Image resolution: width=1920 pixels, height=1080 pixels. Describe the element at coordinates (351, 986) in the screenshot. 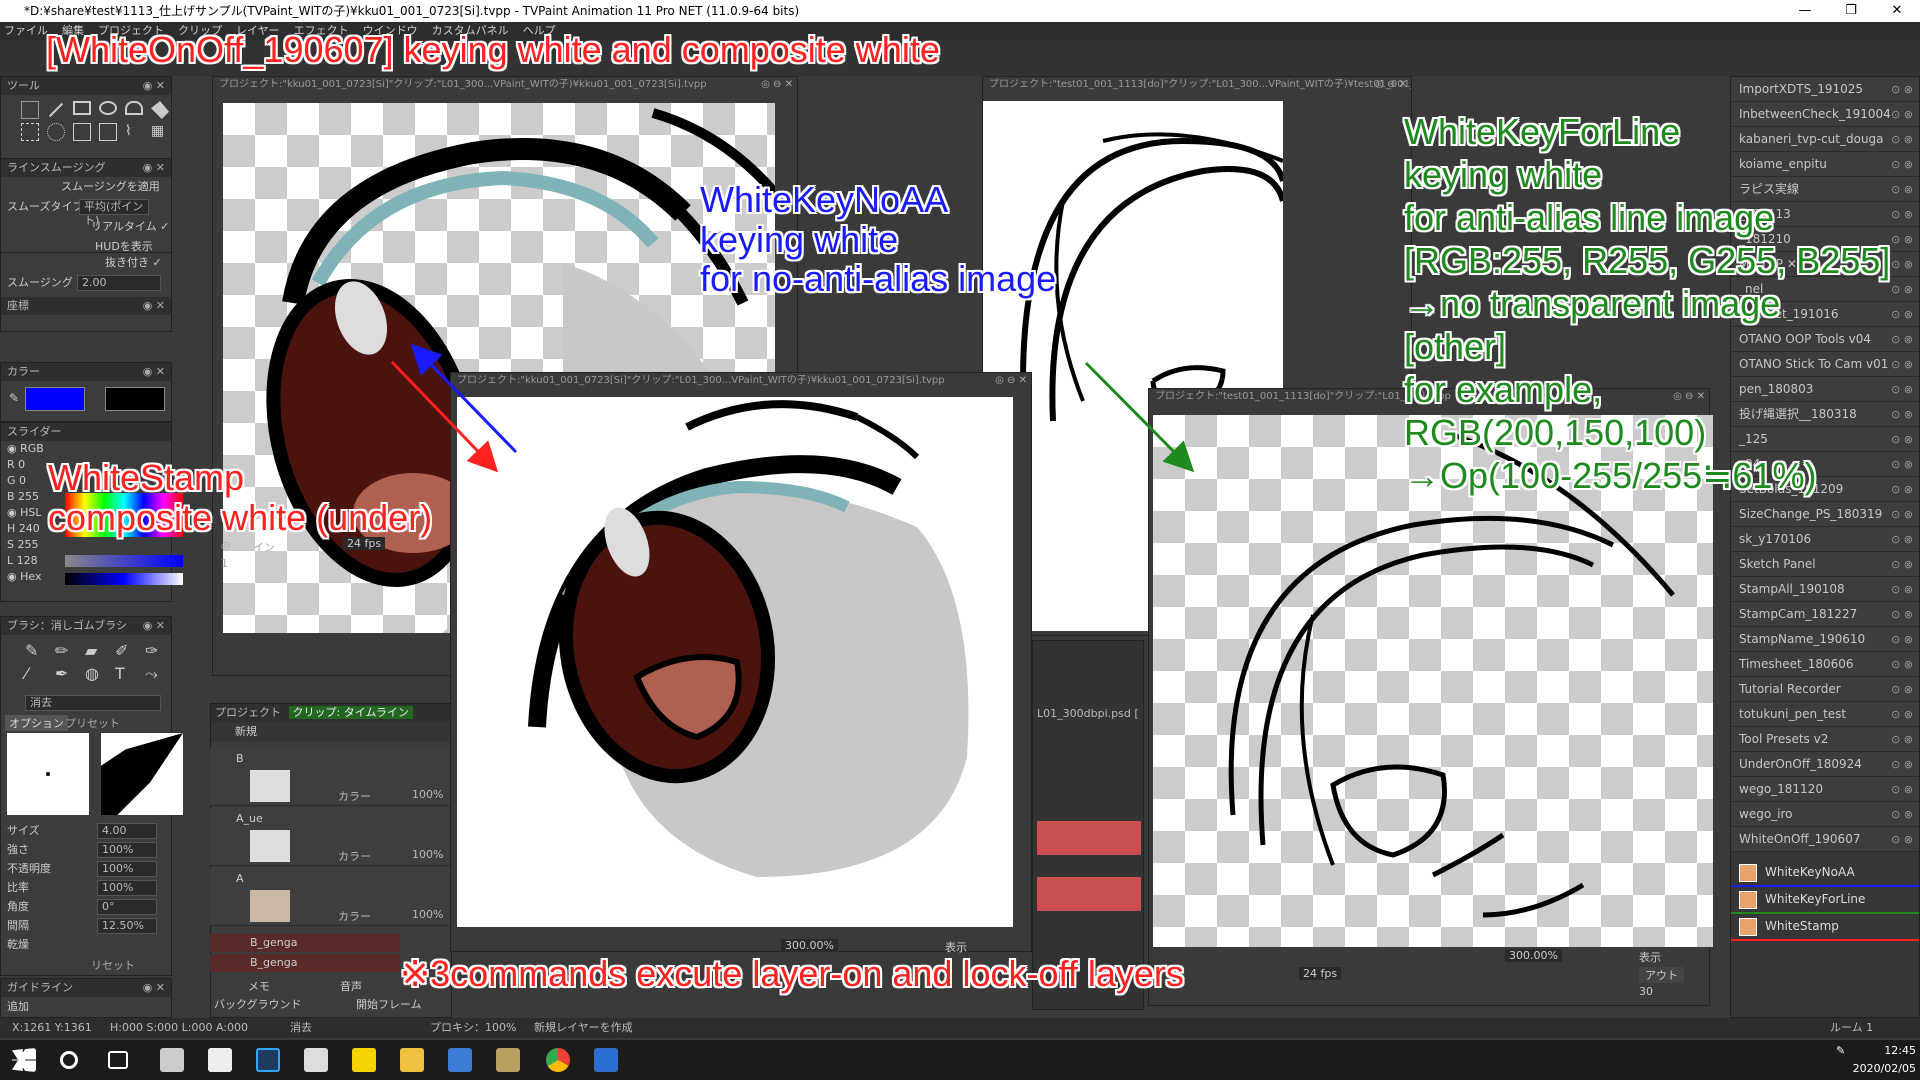

I see `sound-label: 音声` at that location.